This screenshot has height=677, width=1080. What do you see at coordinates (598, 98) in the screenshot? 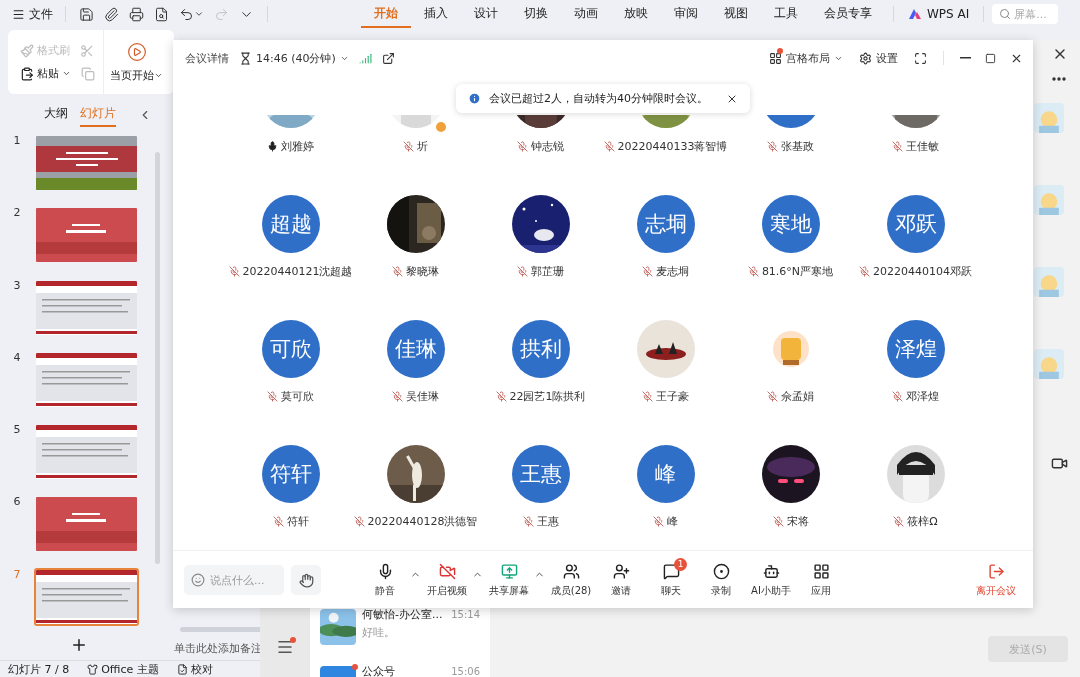
I see `notice-text: 会议已超过2人，自动转为40分钟限时会议。` at bounding box center [598, 98].